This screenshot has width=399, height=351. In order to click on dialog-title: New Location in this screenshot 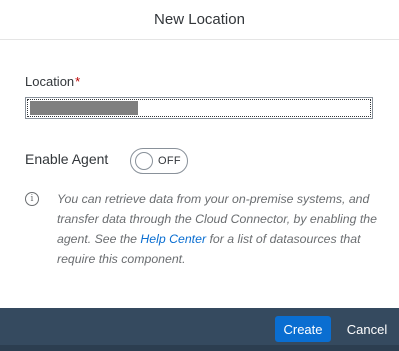, I will do `click(199, 19)`.